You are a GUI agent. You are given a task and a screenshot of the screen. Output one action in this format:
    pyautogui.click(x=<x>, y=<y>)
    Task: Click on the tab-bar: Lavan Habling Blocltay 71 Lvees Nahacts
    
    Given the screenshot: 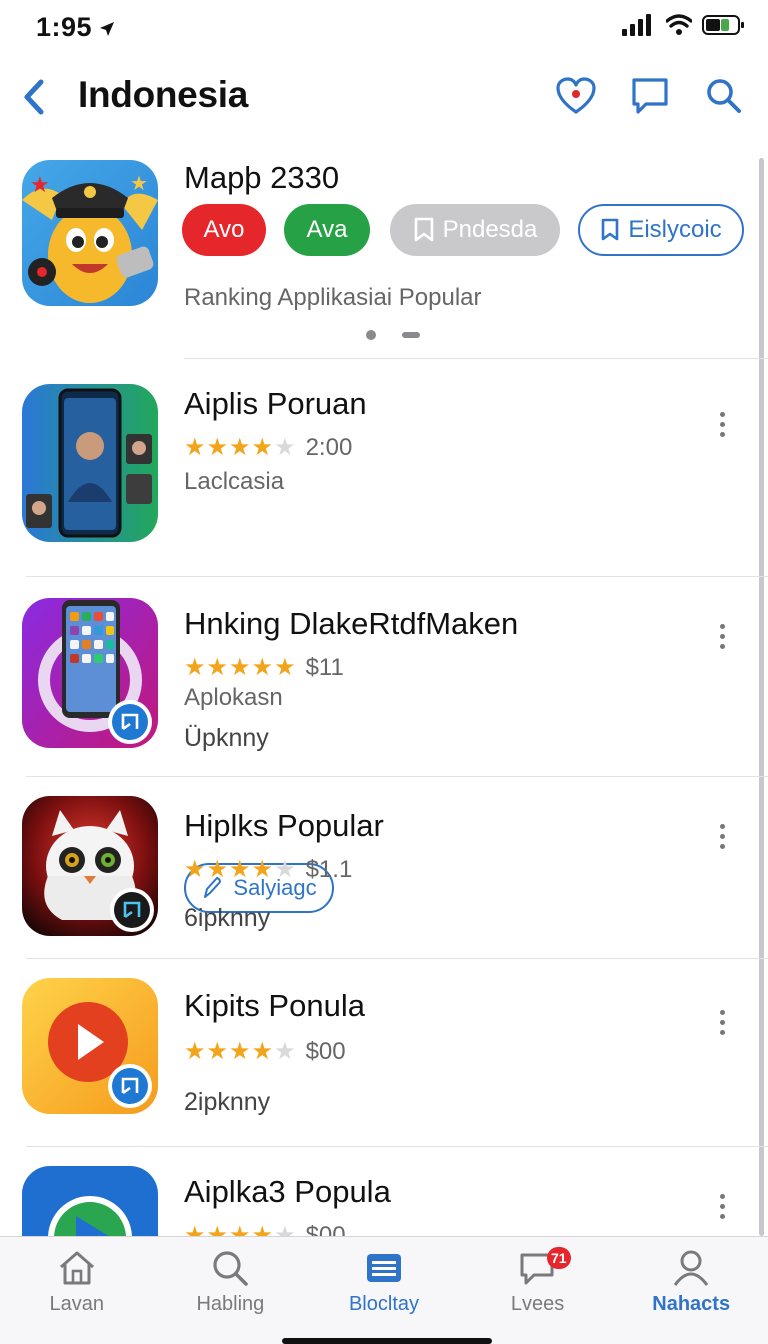 What is the action you would take?
    pyautogui.click(x=384, y=1290)
    